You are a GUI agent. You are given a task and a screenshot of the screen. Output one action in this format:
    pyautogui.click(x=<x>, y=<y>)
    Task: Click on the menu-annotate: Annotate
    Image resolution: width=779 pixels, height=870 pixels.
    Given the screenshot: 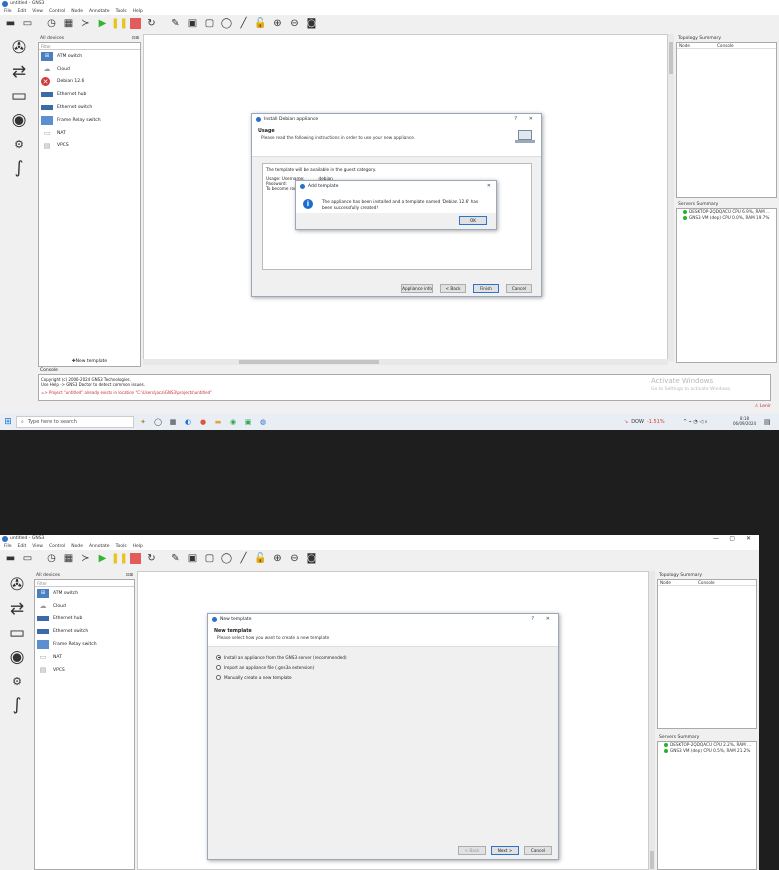 What is the action you would take?
    pyautogui.click(x=99, y=11)
    